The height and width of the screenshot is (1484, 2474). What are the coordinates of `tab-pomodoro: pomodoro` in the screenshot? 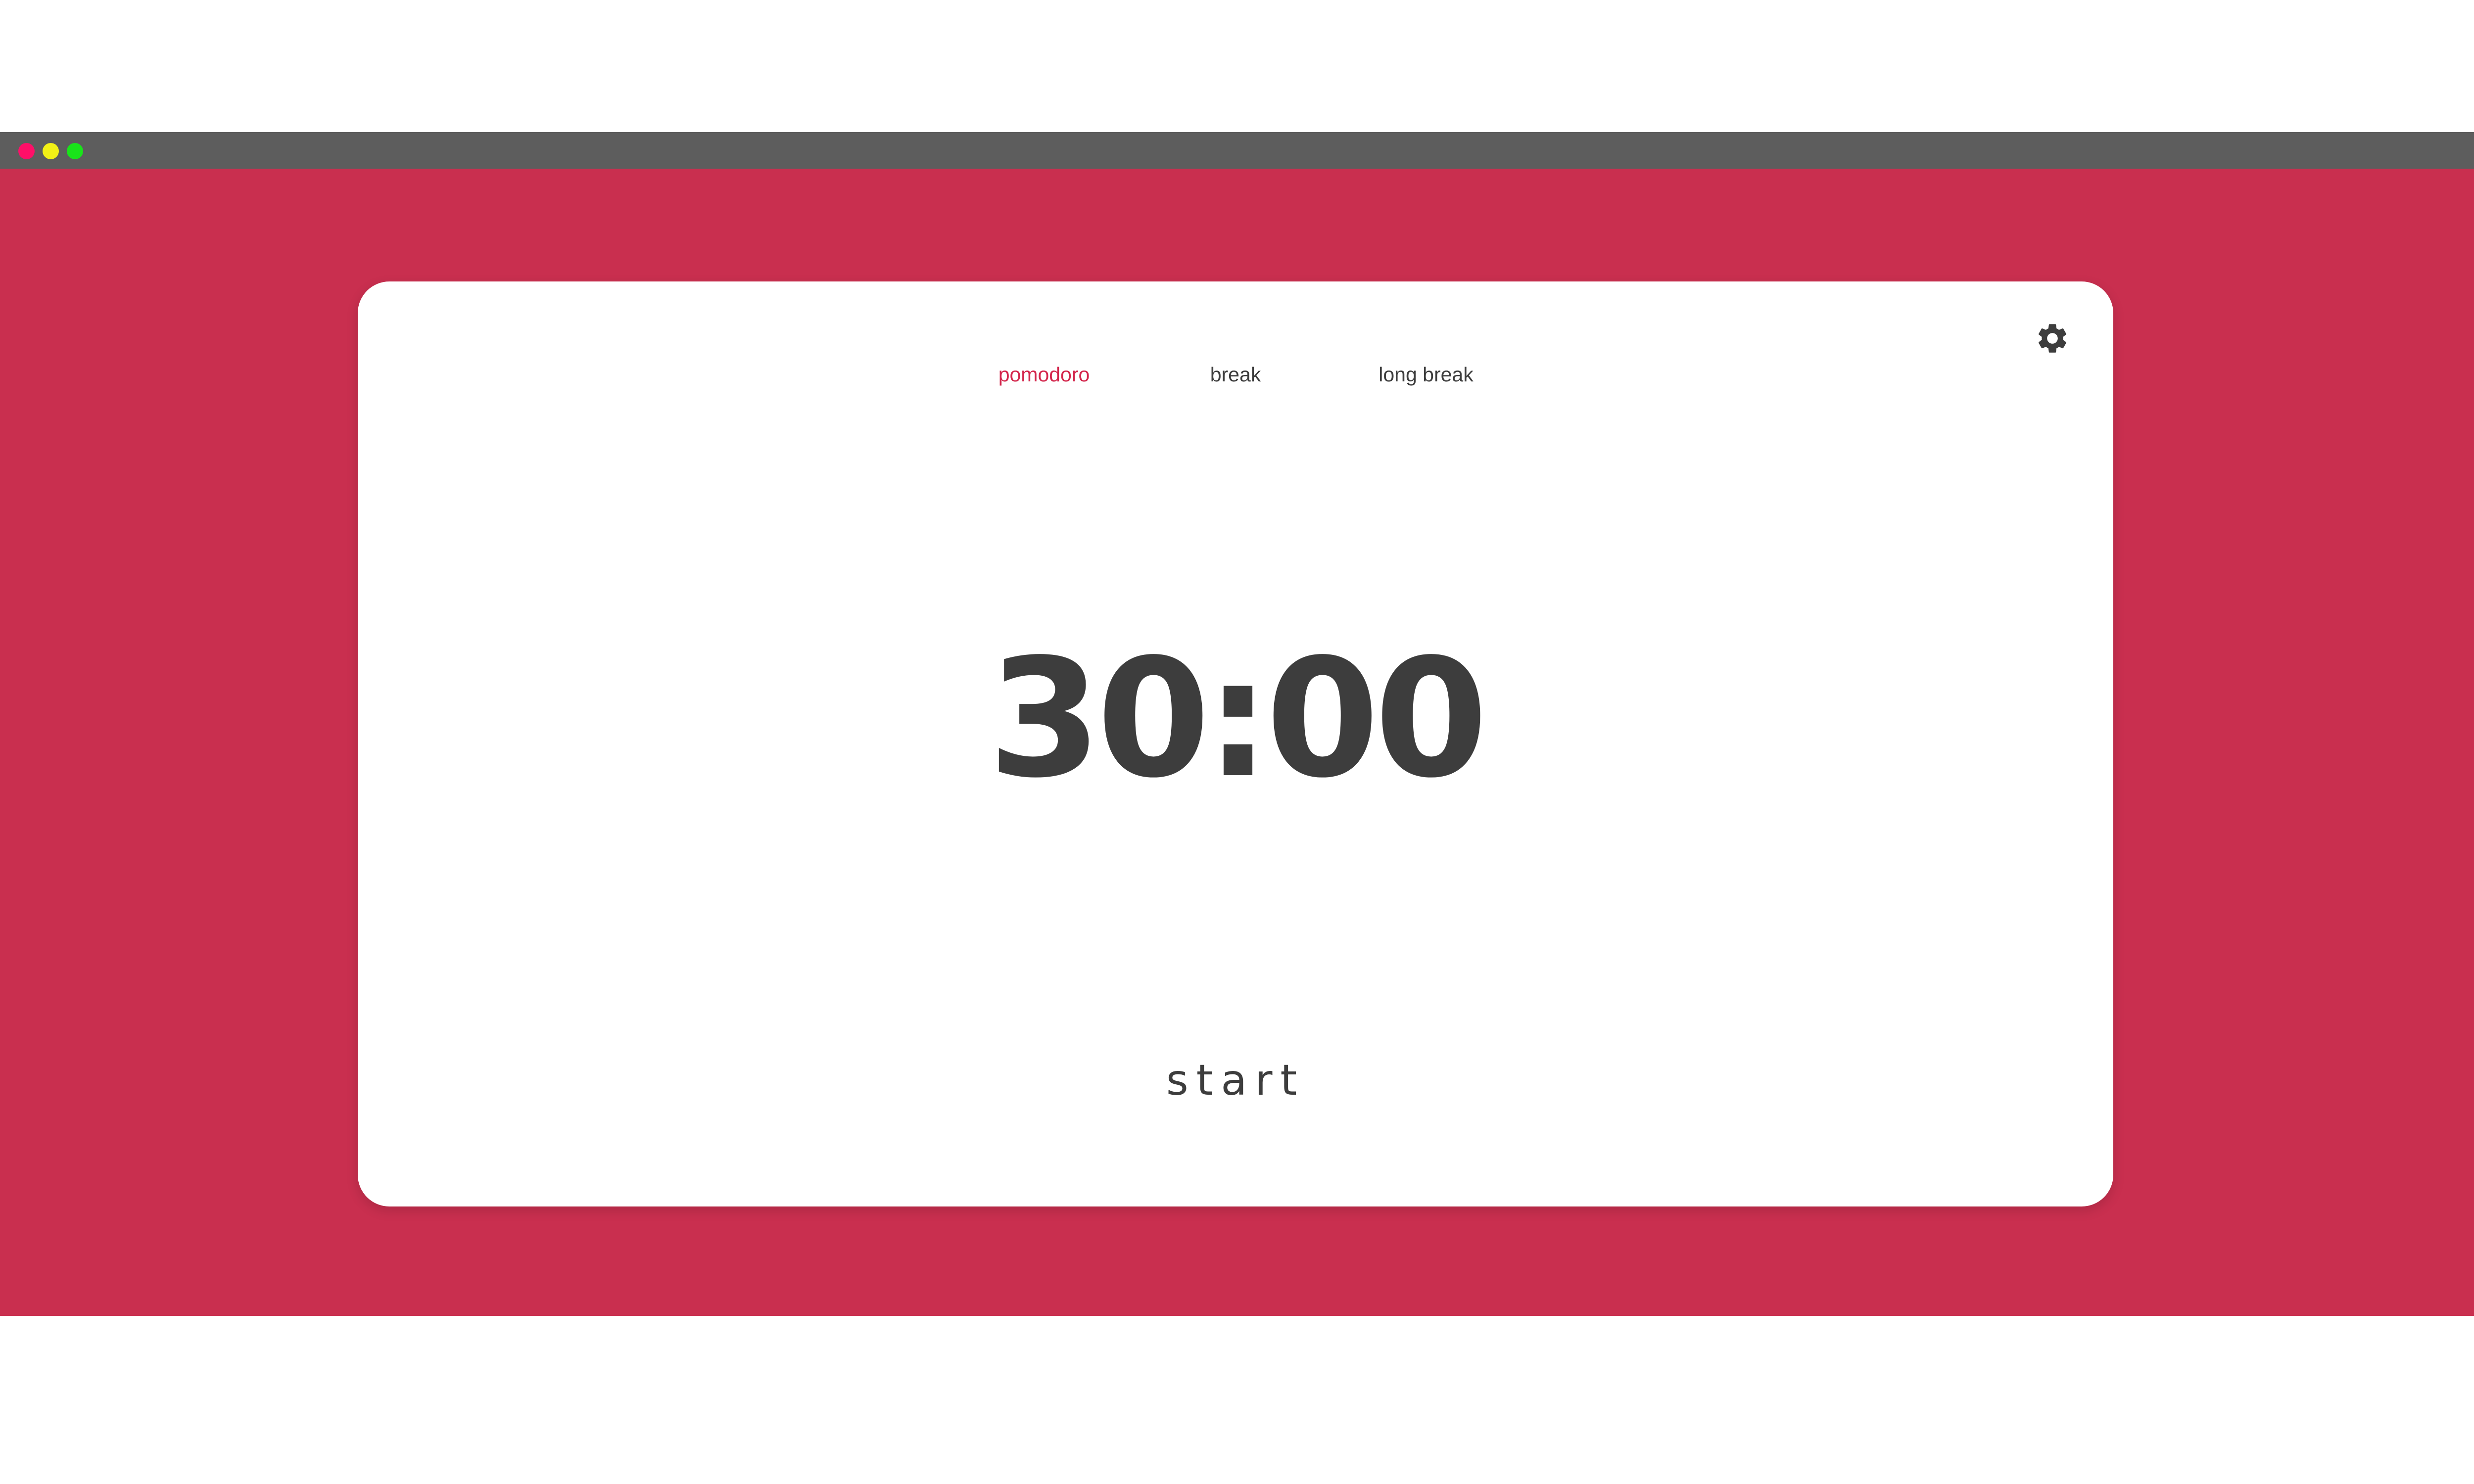 It's located at (1045, 374).